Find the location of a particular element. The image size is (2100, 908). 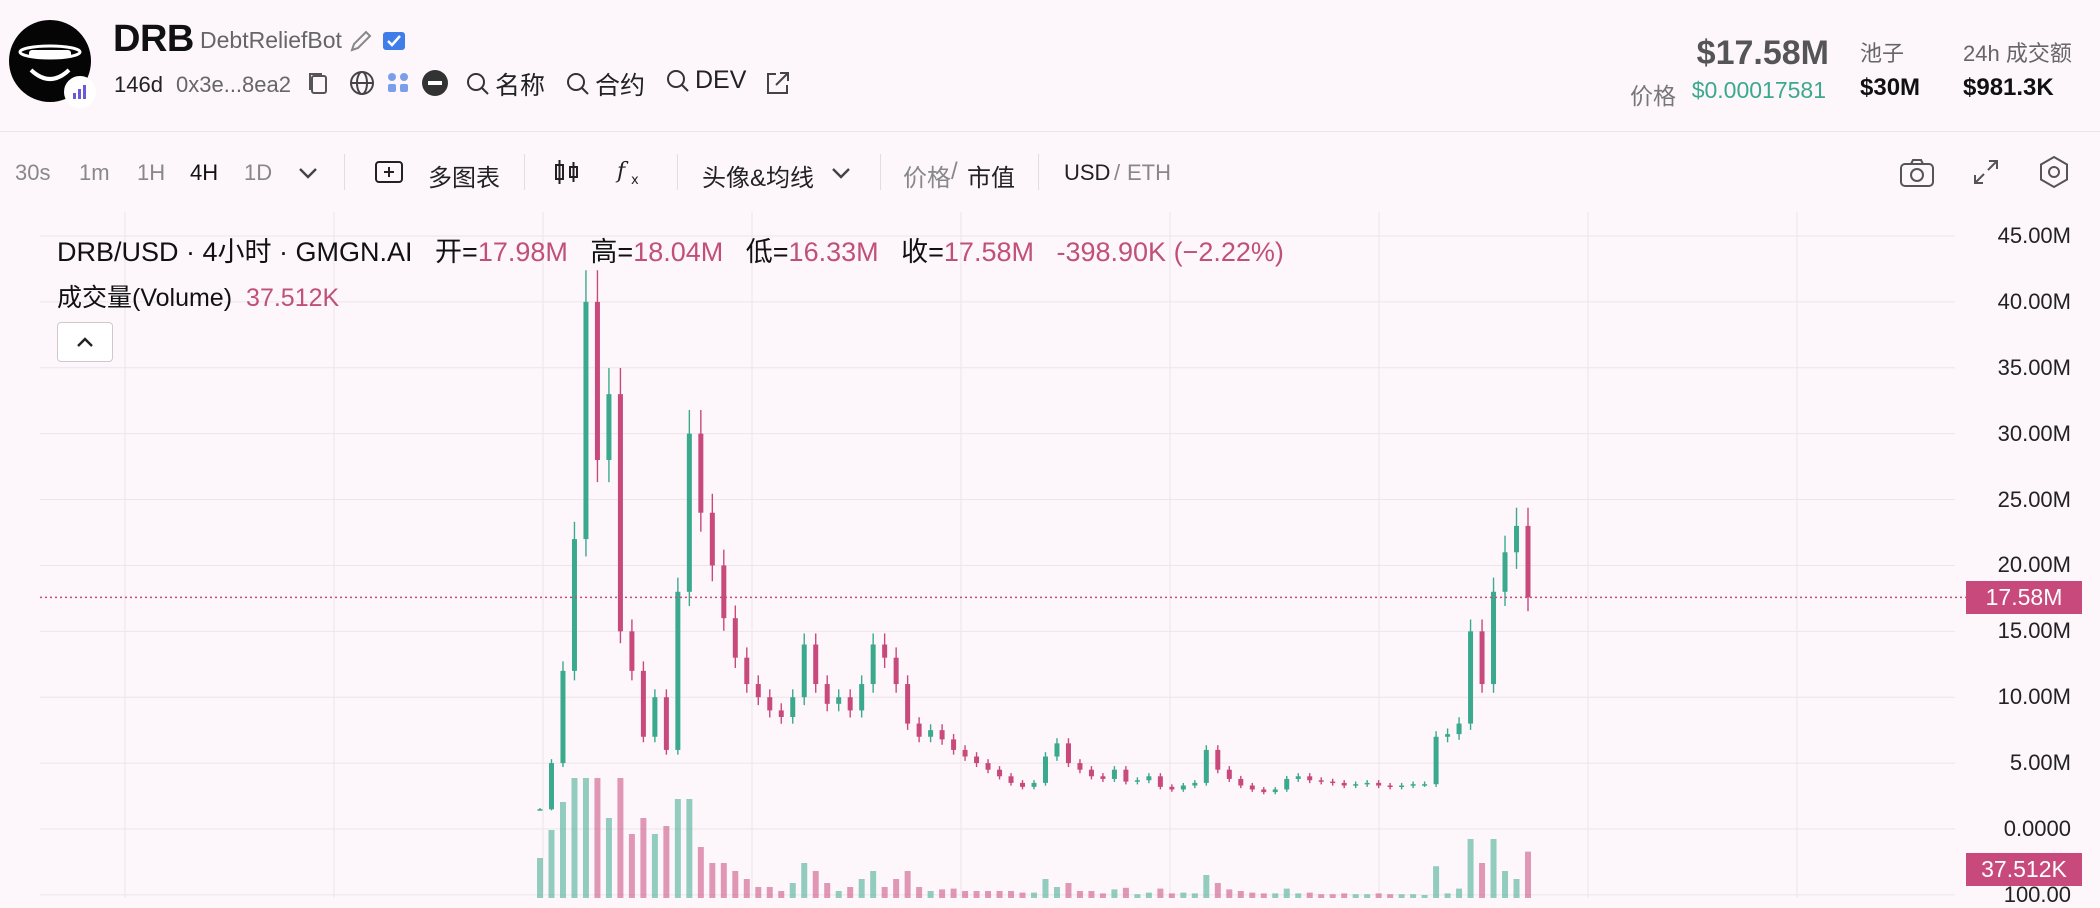

function-icon: fx is located at coordinates (630, 172).